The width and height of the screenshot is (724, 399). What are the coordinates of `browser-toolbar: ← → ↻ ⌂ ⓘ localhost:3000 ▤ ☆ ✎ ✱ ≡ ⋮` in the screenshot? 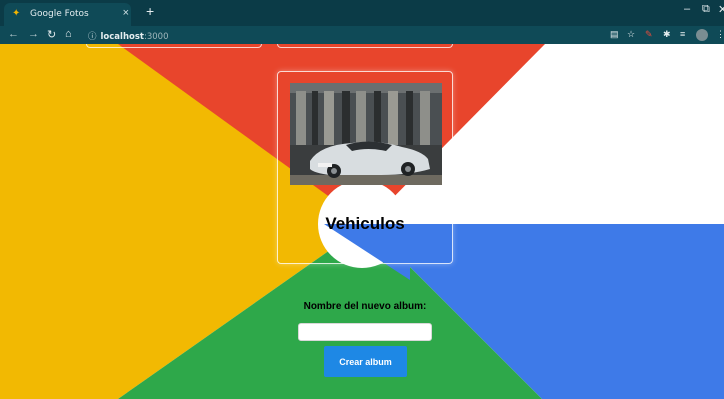 It's located at (362, 35).